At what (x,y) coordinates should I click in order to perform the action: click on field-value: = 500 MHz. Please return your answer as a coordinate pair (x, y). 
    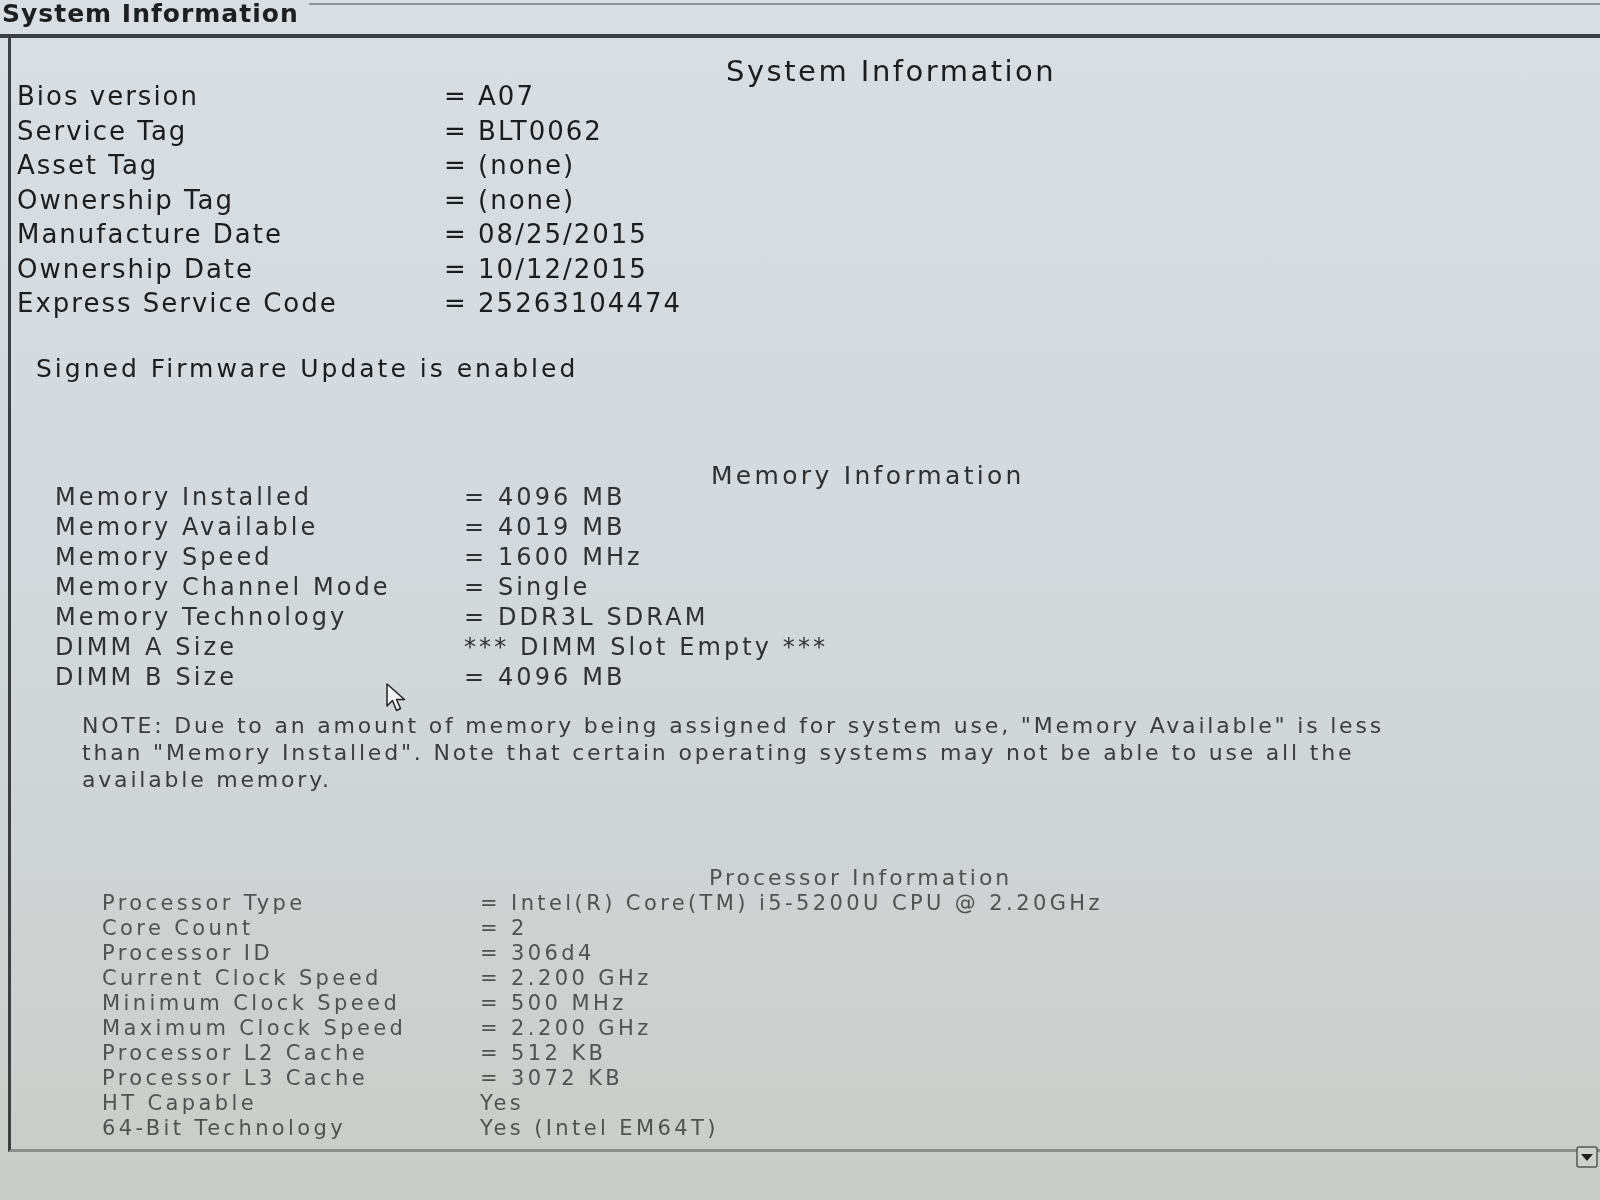
    Looking at the image, I should click on (553, 1003).